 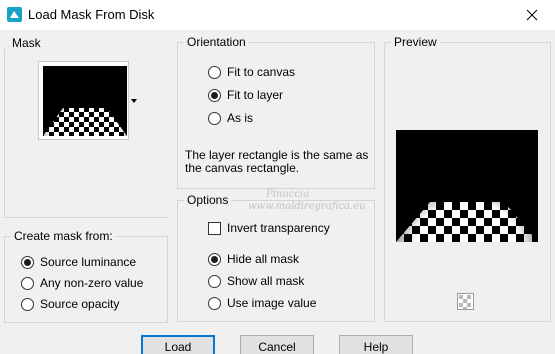 I want to click on radio-label: Hide all mask, so click(x=263, y=259).